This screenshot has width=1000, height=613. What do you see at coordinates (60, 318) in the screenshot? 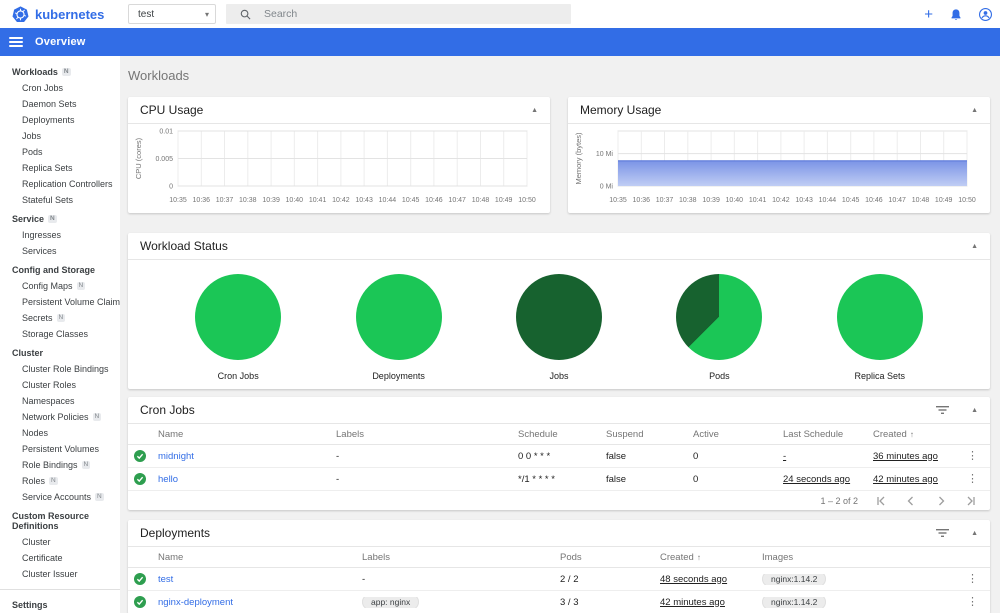
I see `sidebar-item-secrets: Secrets N` at bounding box center [60, 318].